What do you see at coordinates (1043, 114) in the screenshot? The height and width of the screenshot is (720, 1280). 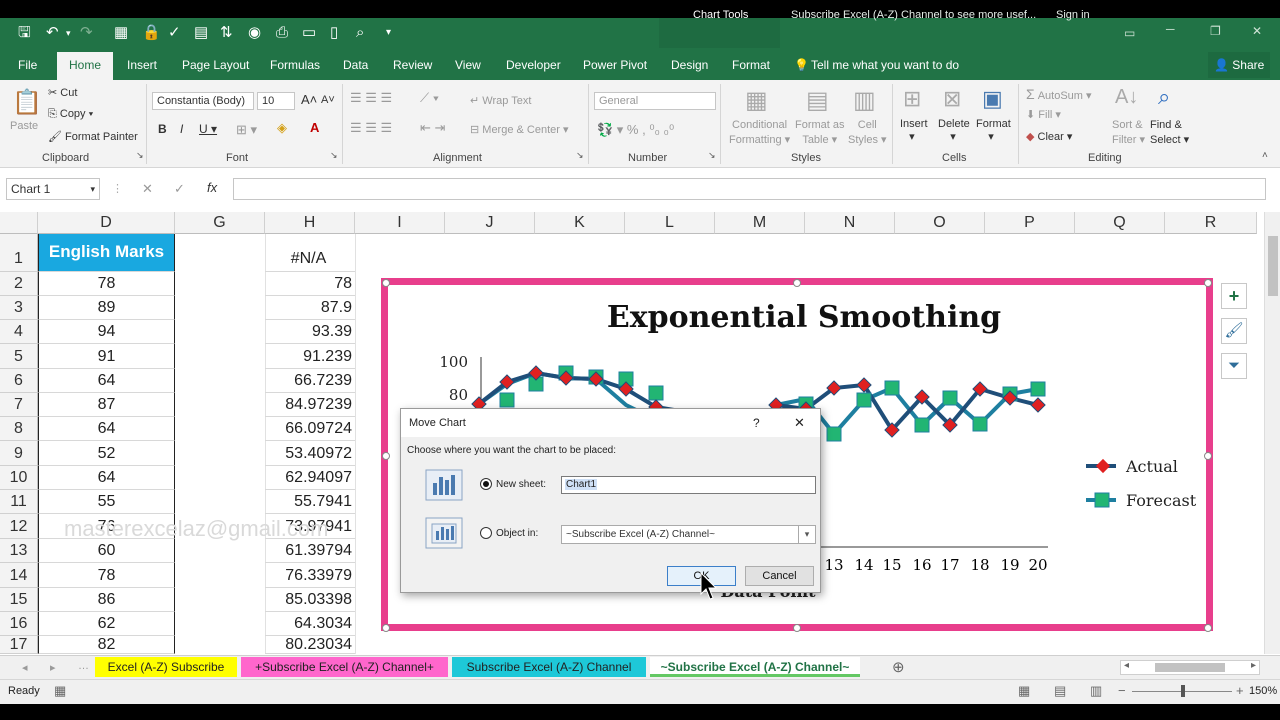 I see `fill-button: ⬇ Fill ▾` at bounding box center [1043, 114].